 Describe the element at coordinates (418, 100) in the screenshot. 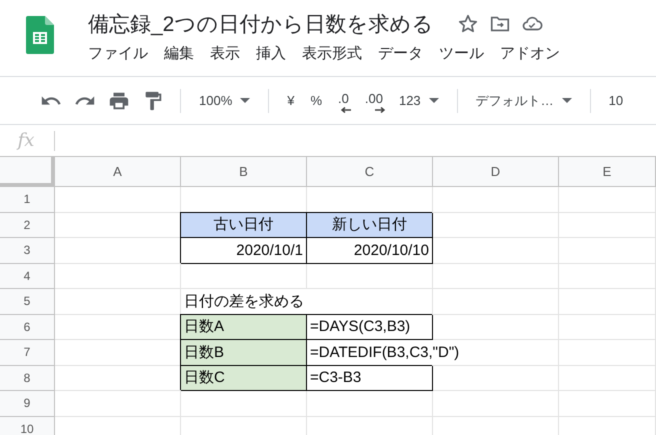

I see `toolbar-dropdown: 123` at that location.